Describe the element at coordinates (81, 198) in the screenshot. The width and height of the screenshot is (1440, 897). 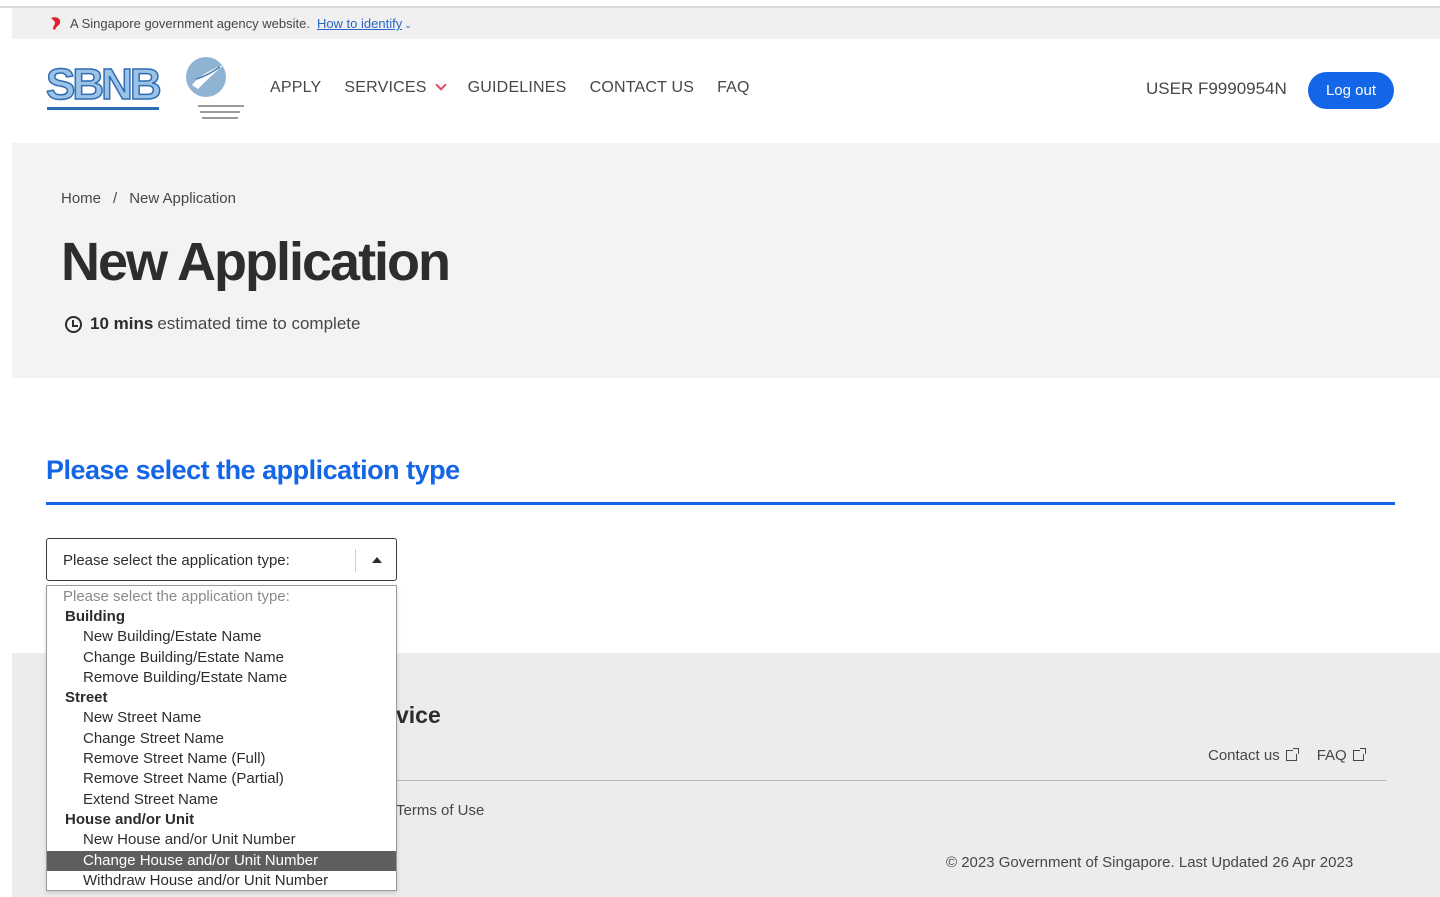
I see `breadcrumb-home: Home` at that location.